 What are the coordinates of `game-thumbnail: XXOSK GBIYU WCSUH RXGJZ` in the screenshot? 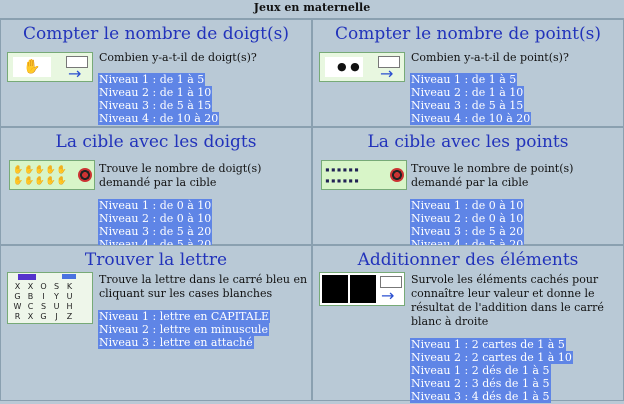 It's located at (50, 298).